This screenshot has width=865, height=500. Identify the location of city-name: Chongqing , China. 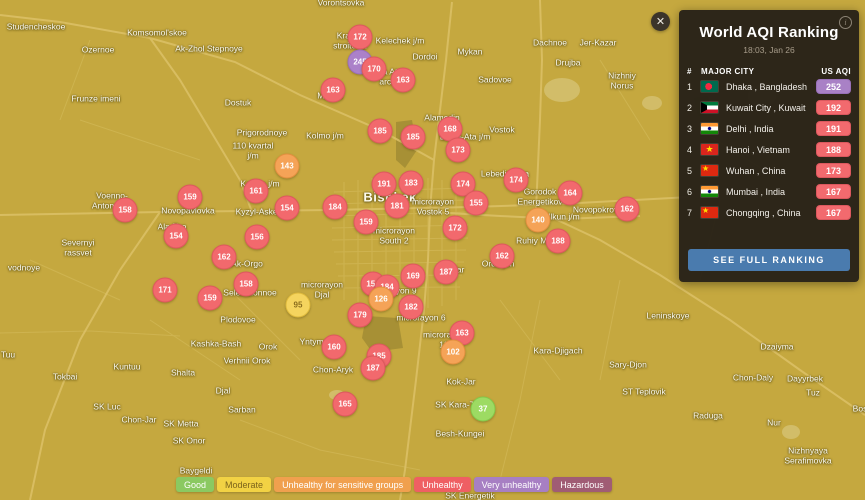
(763, 212).